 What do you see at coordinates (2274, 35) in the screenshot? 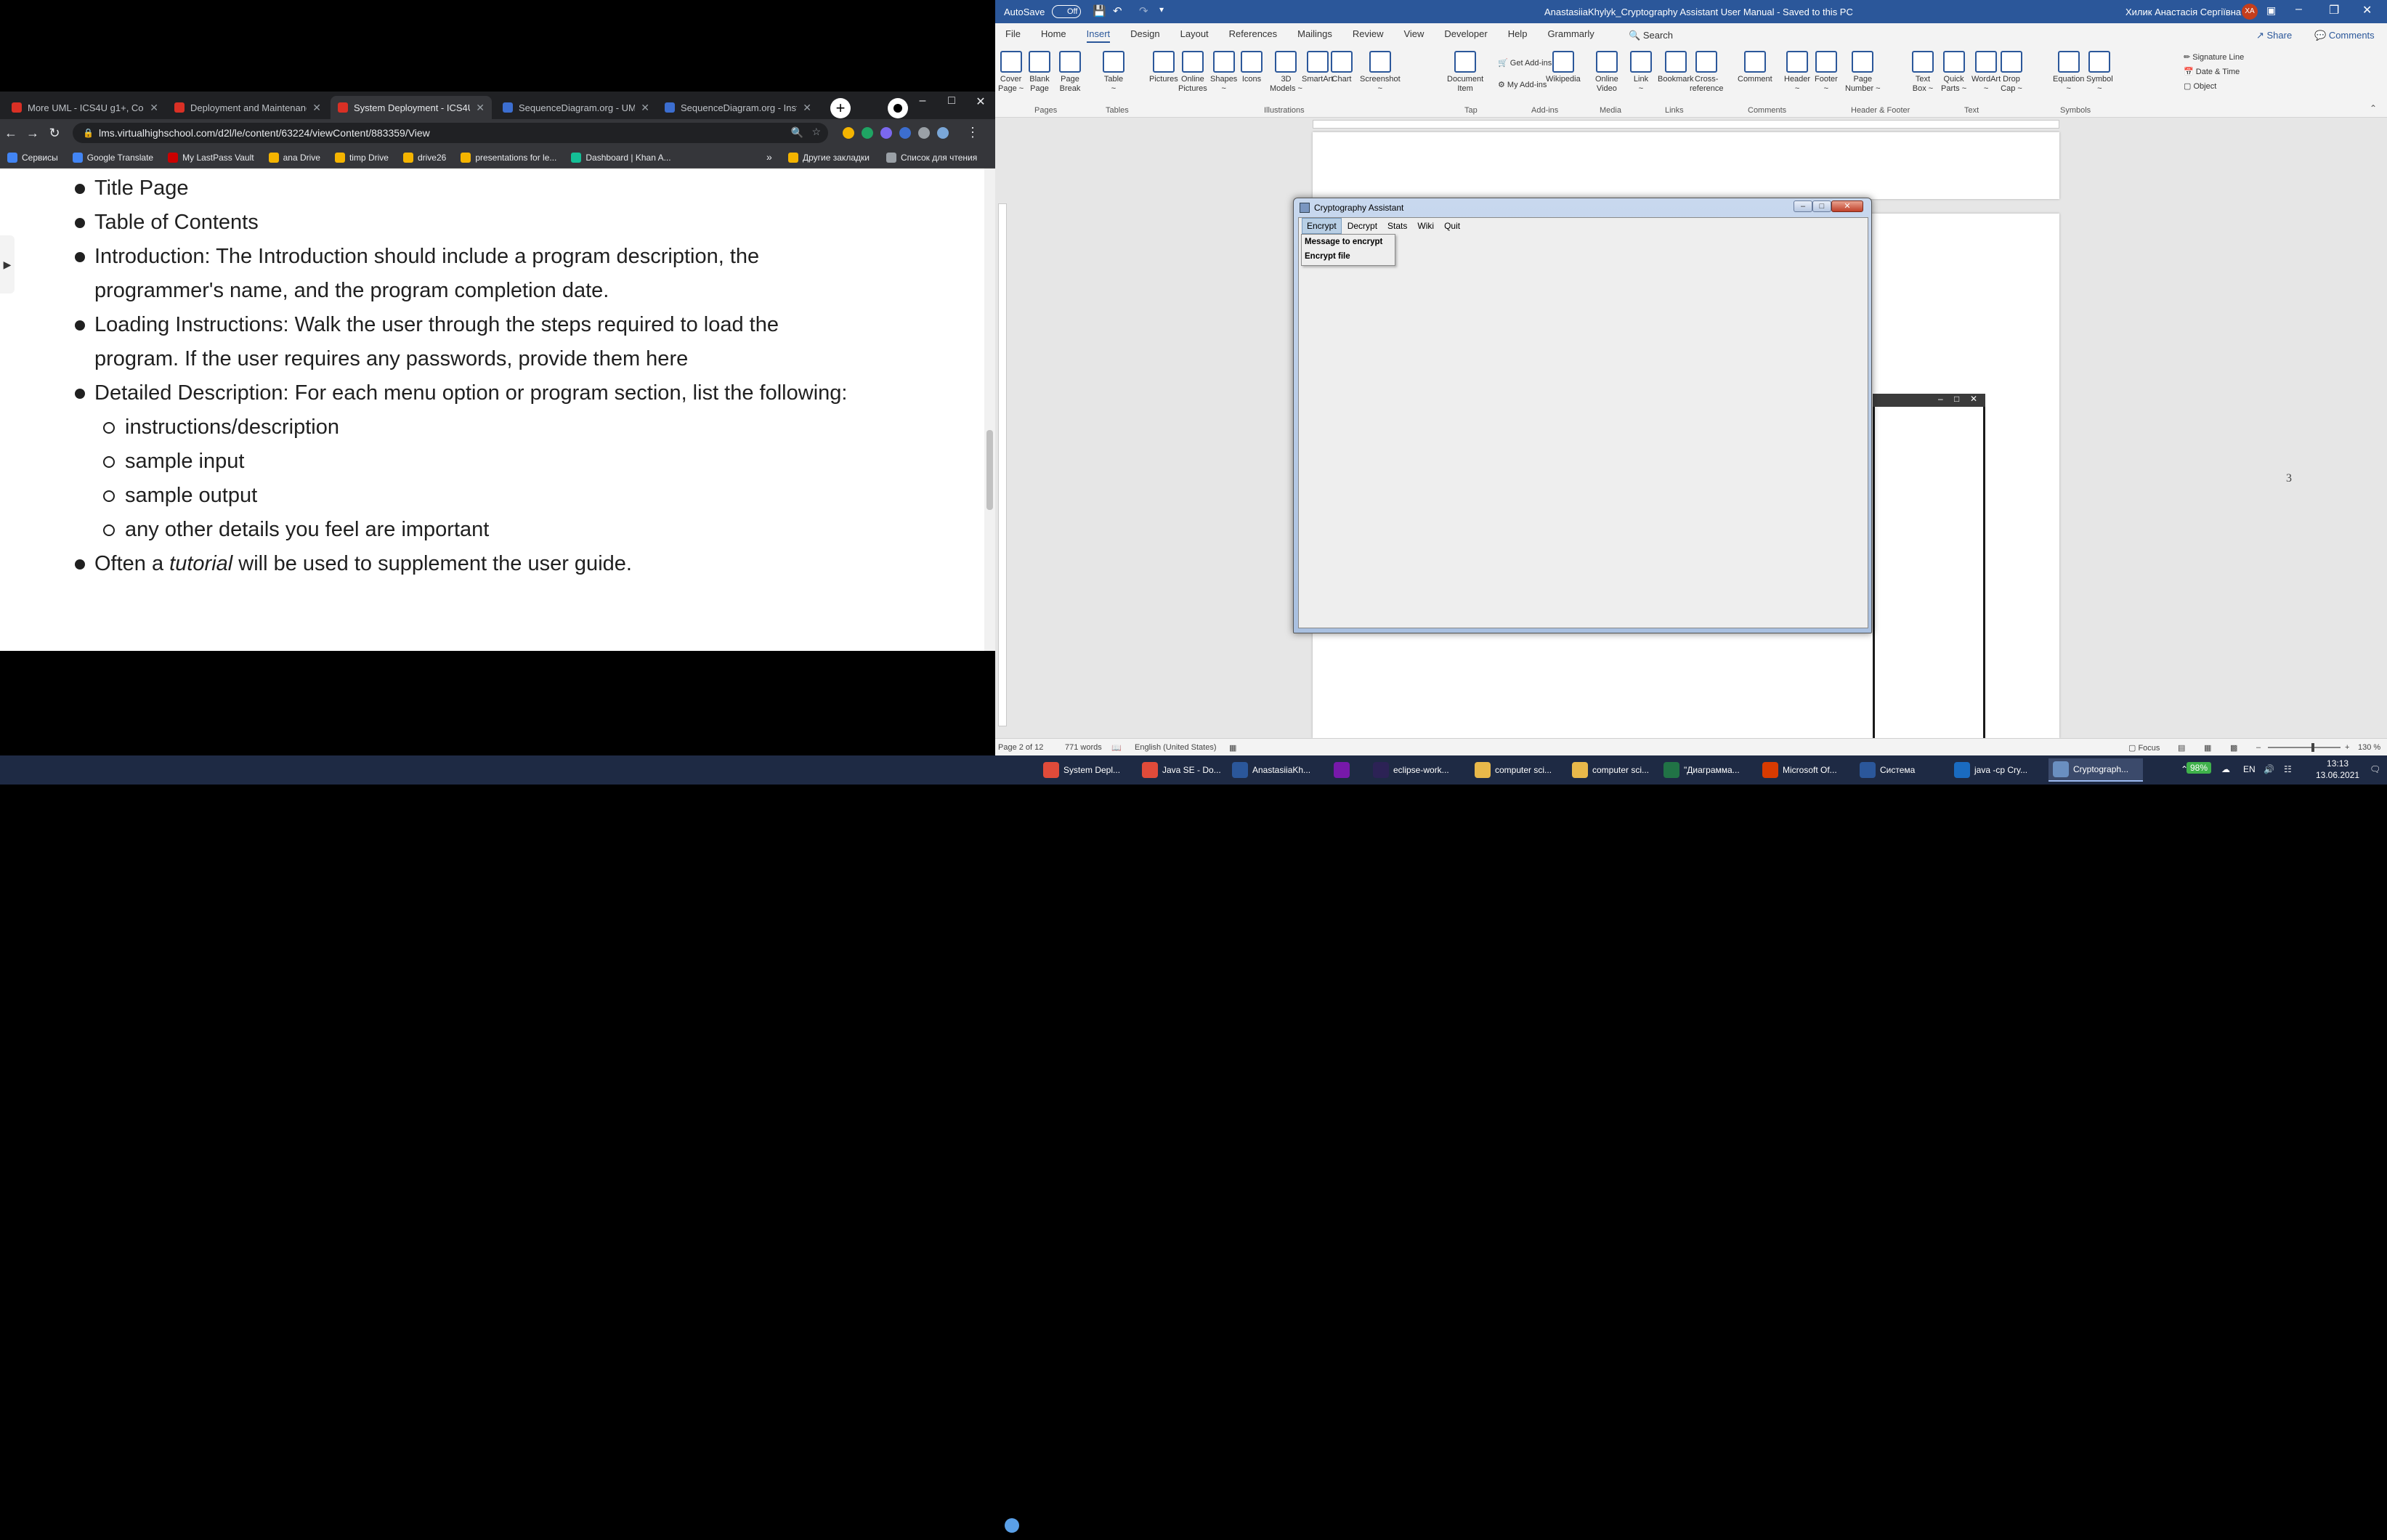
I see `share-button: ↗ Share` at bounding box center [2274, 35].